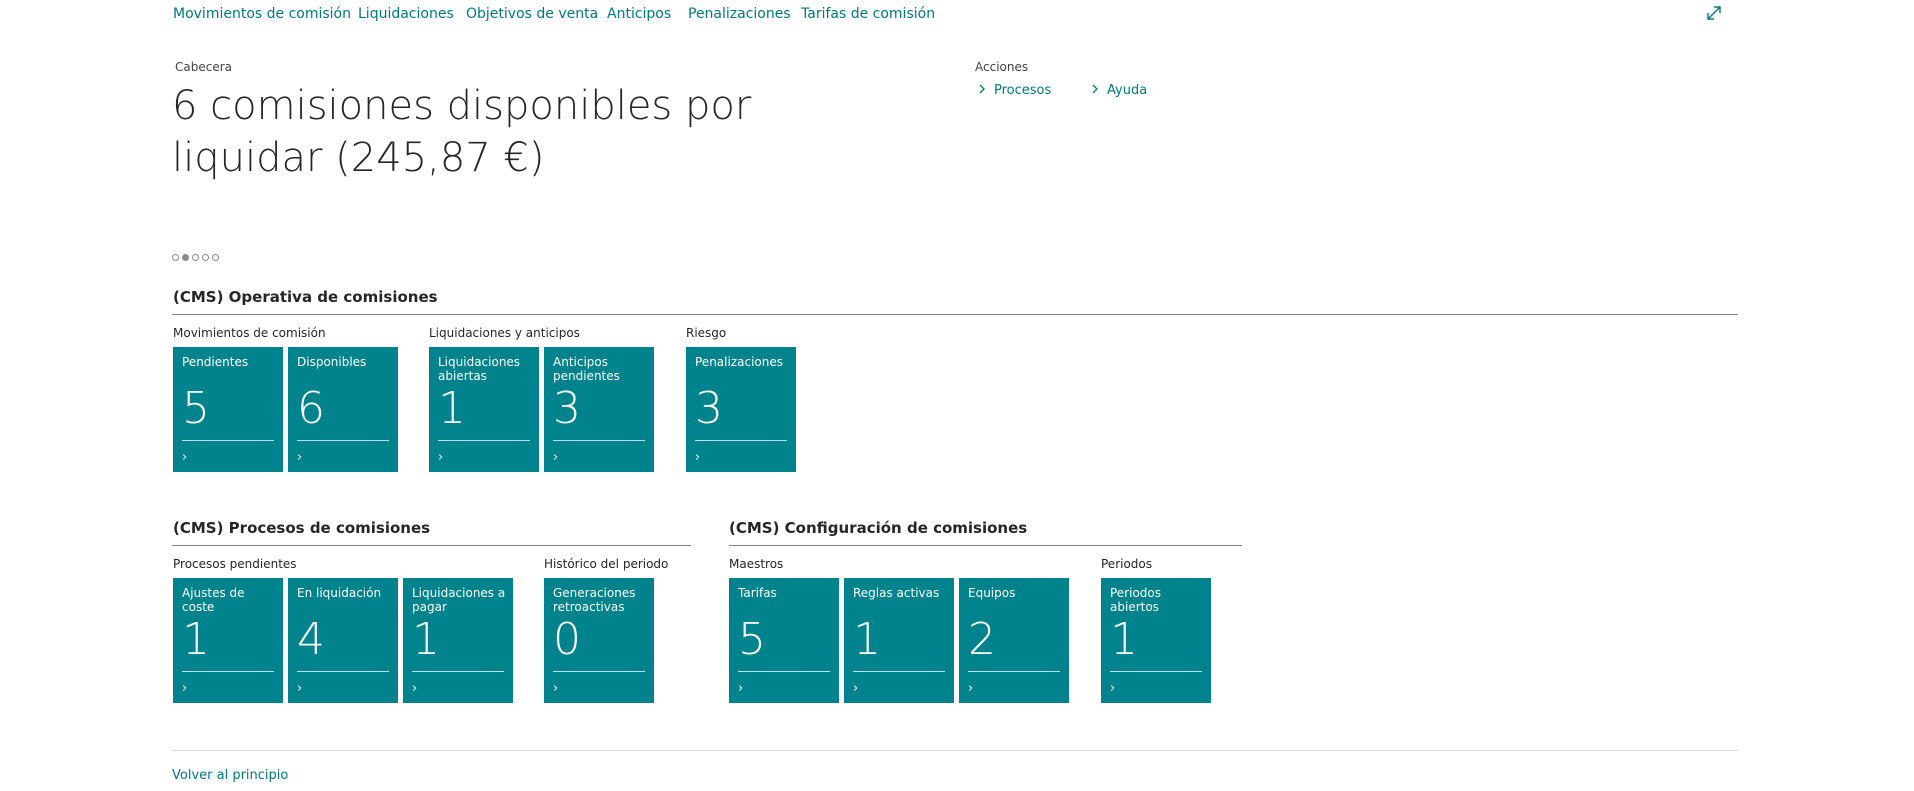 The image size is (1914, 791). I want to click on group-title: Procesos pendientes, so click(235, 564).